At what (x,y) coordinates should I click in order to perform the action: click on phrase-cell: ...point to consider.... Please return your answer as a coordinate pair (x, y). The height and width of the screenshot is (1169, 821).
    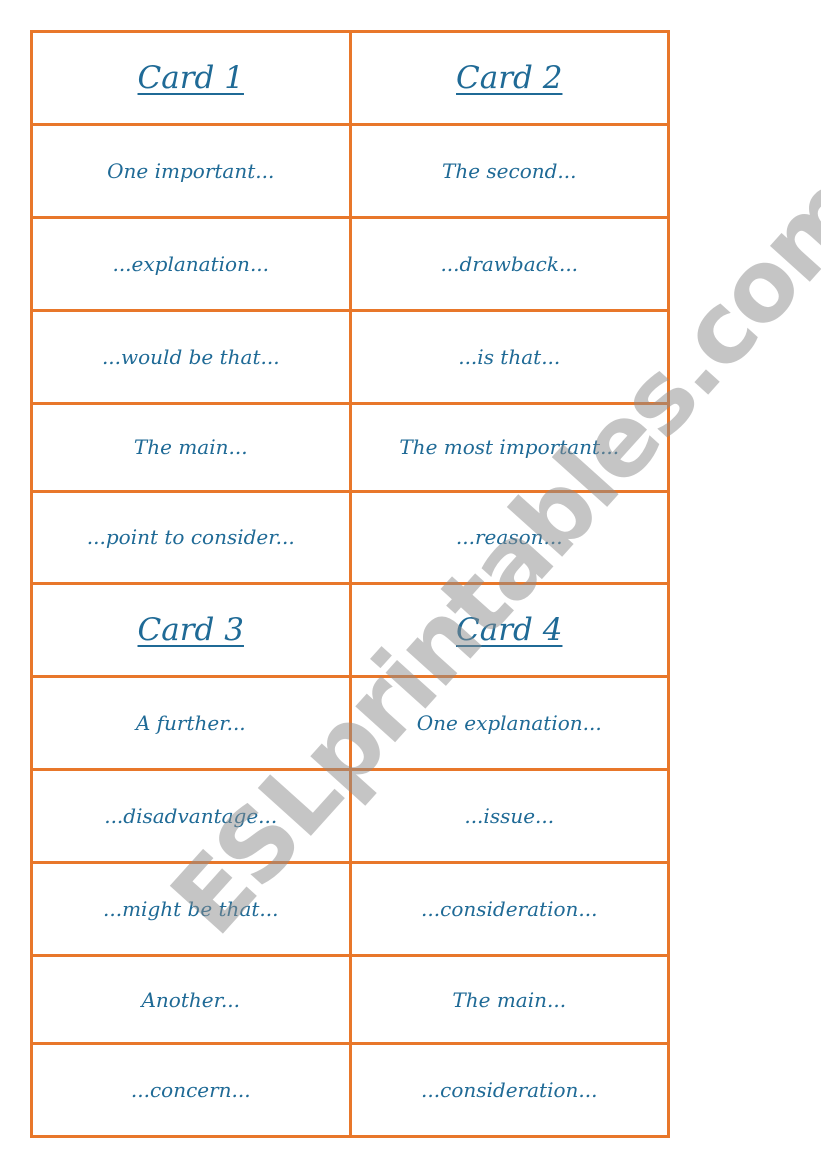
    Looking at the image, I should click on (191, 537).